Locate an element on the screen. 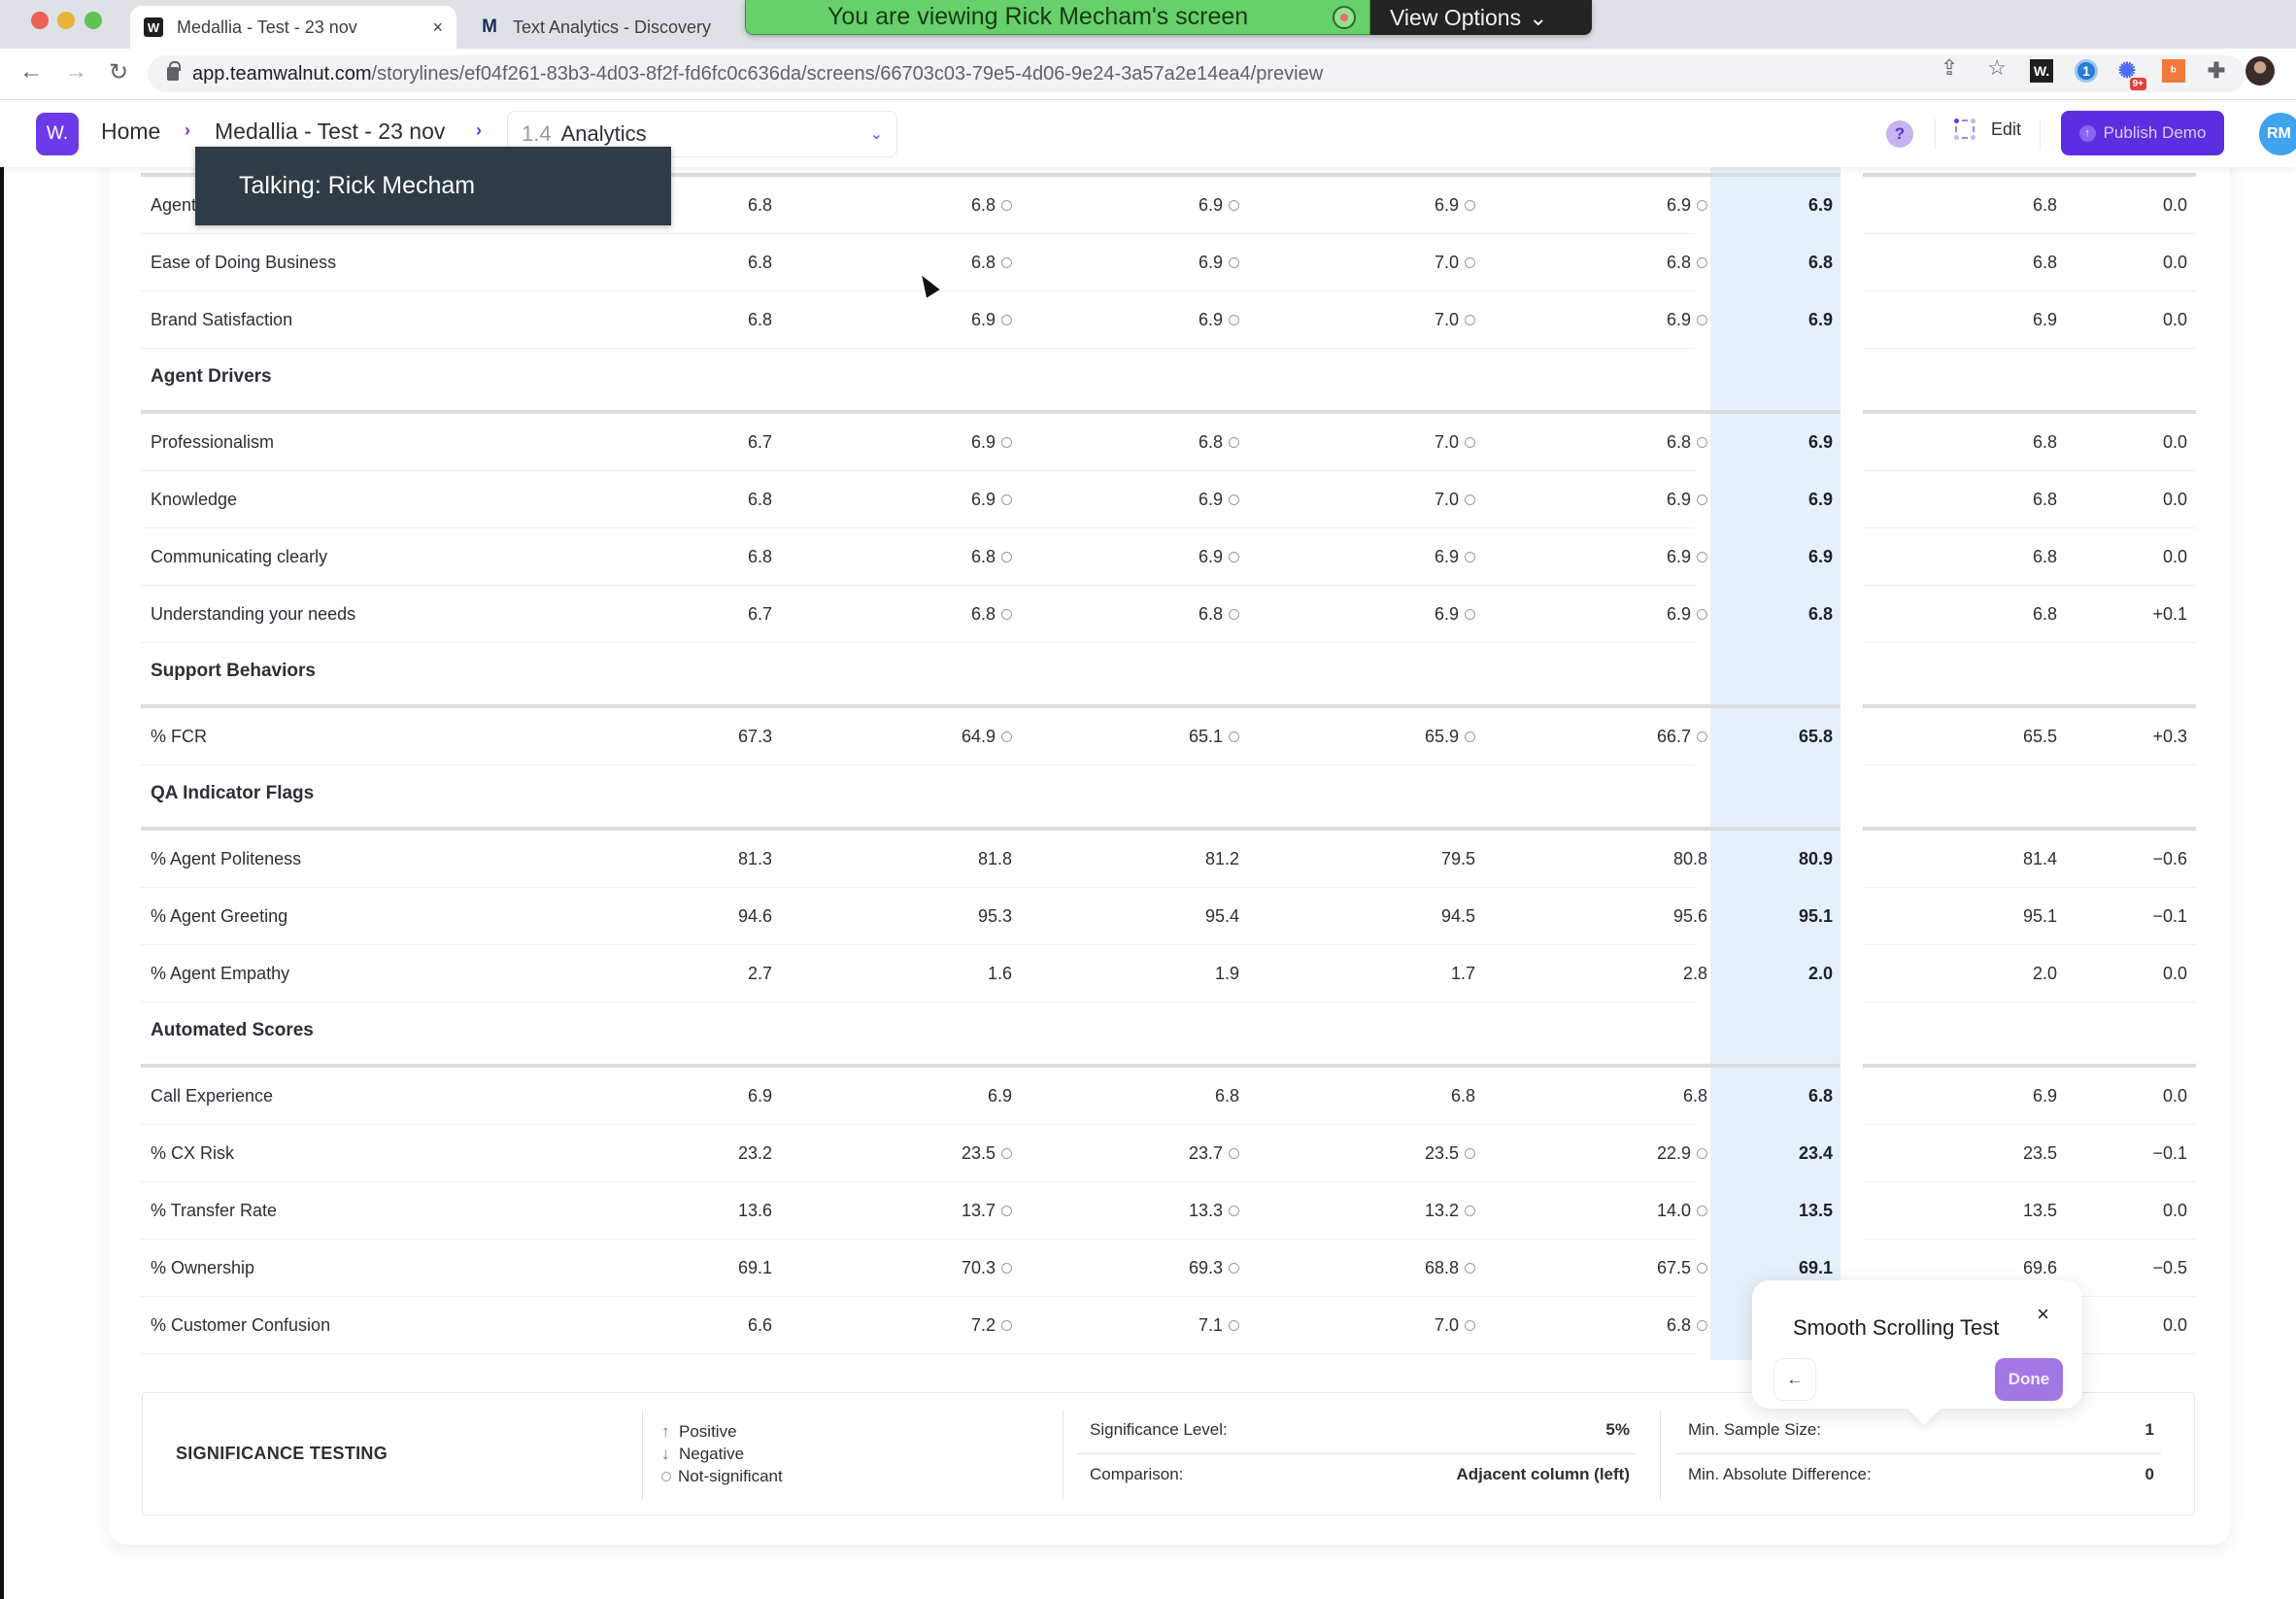 The image size is (2296, 1599). guide-done-button: Done is located at coordinates (2029, 1380).